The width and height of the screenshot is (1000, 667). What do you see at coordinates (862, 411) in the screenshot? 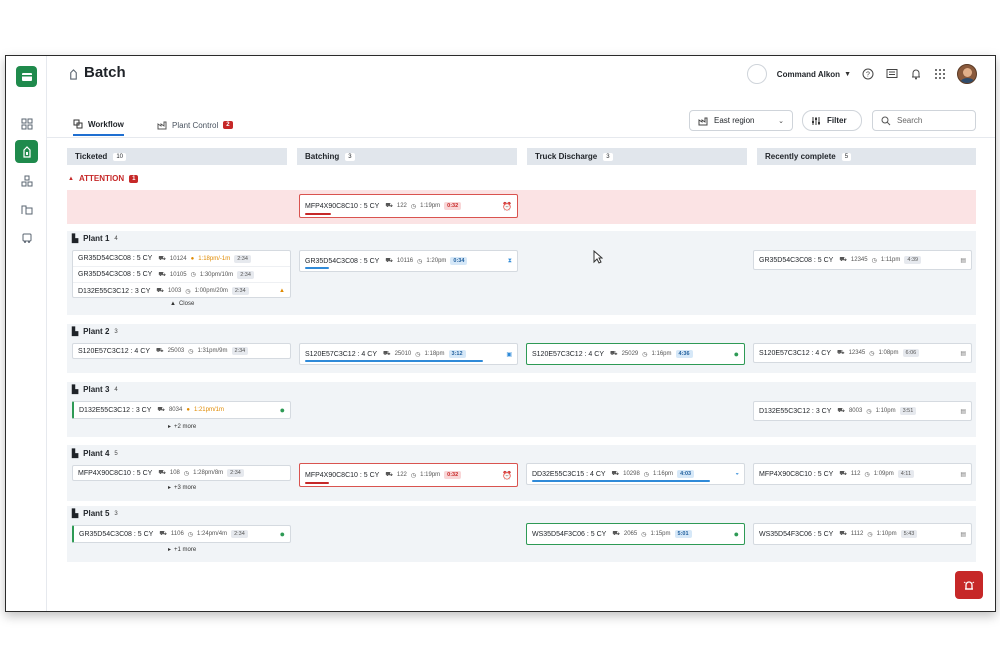
I see `complete-card: D132E55C3C12 : 3 CY ⛟ 8003 ◷ 1:10pm 3:51 ▤` at bounding box center [862, 411].